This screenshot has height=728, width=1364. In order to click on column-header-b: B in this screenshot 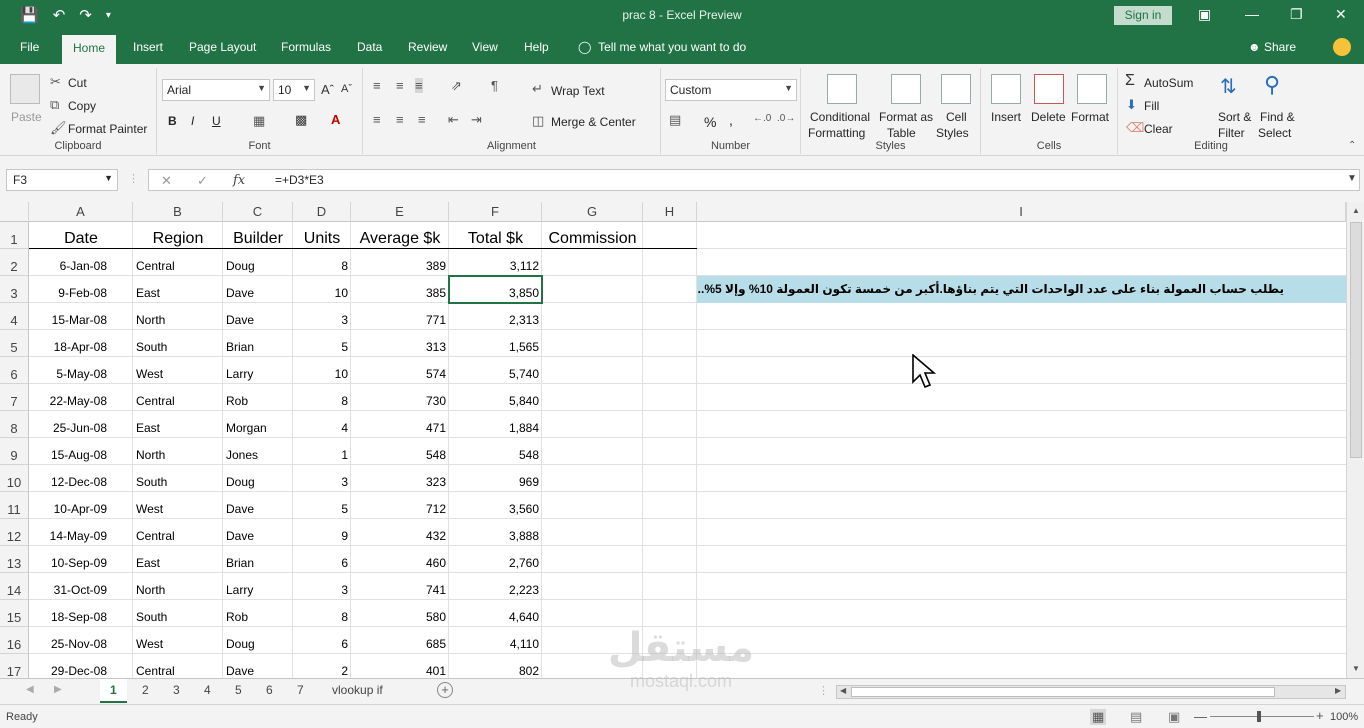, I will do `click(178, 212)`.